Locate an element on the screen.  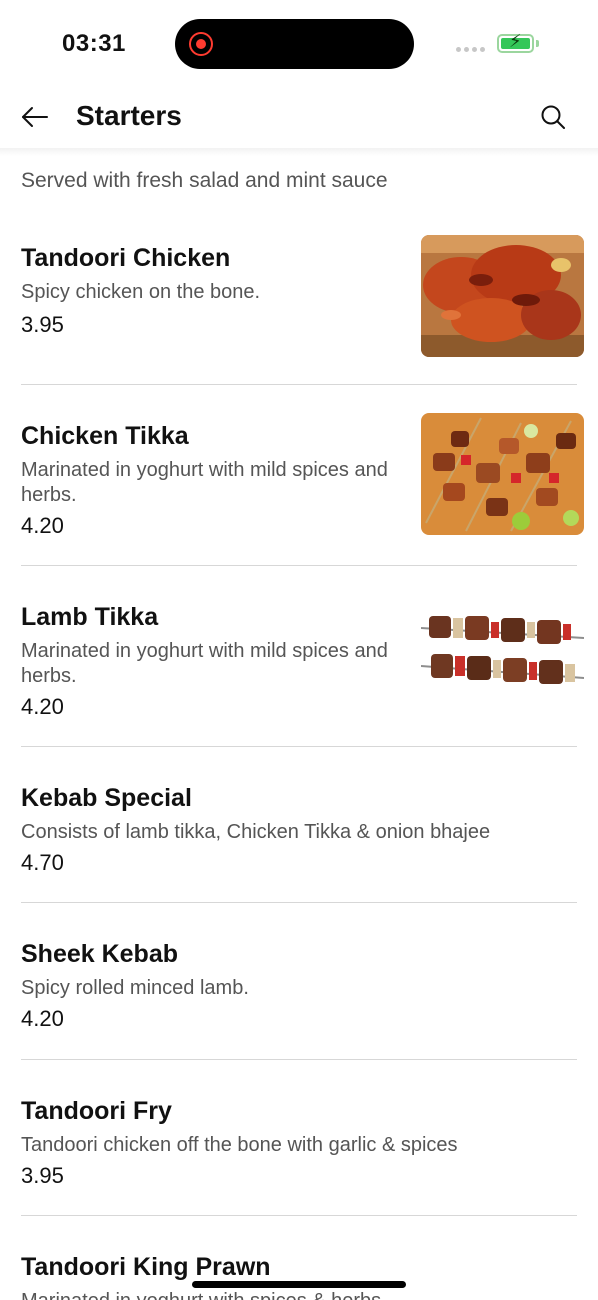
home-indicator is located at coordinates (299, 1284).